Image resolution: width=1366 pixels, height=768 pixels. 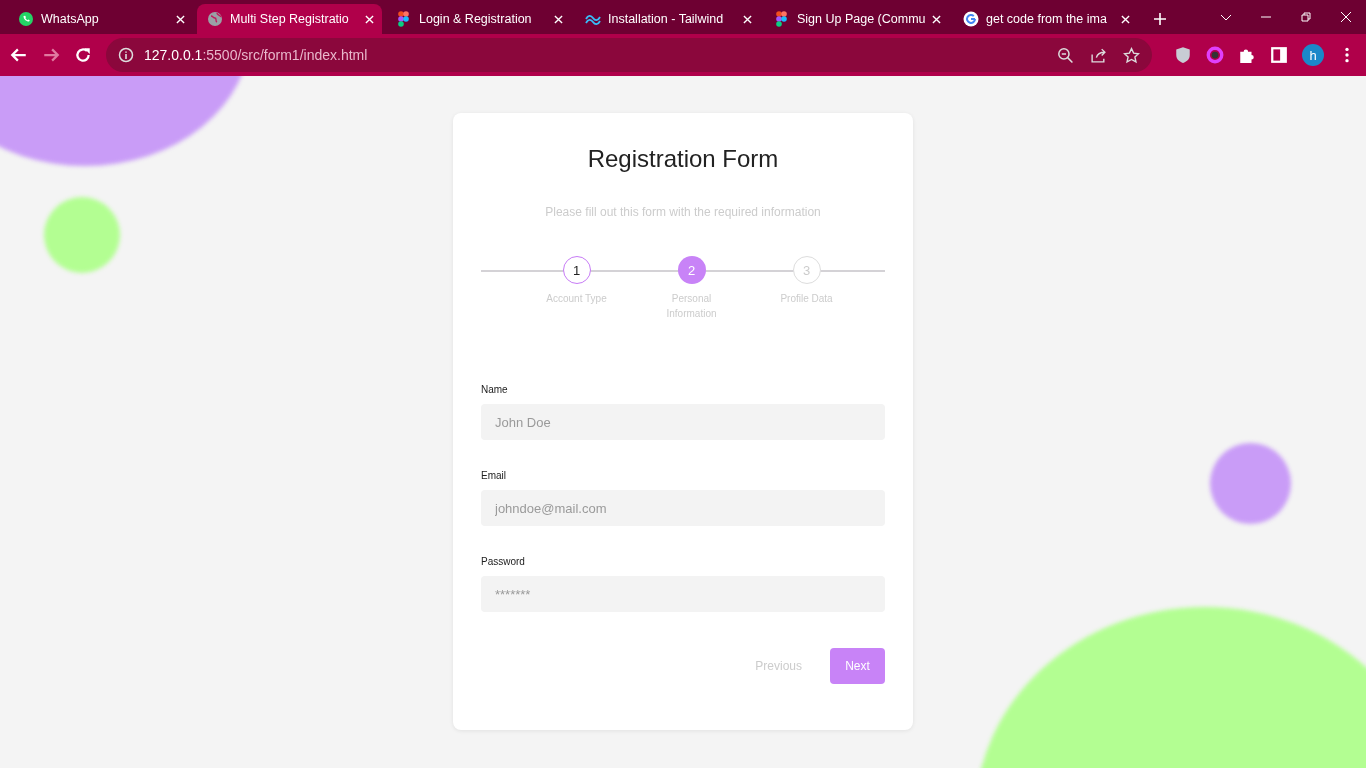 I want to click on tab-title: Multi Step Registratio, so click(x=290, y=19).